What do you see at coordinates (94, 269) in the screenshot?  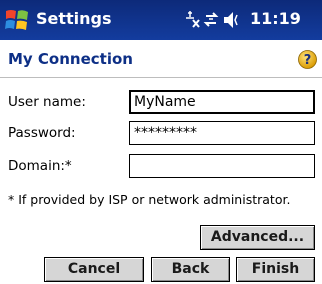 I see `cancel-button: Cancel` at bounding box center [94, 269].